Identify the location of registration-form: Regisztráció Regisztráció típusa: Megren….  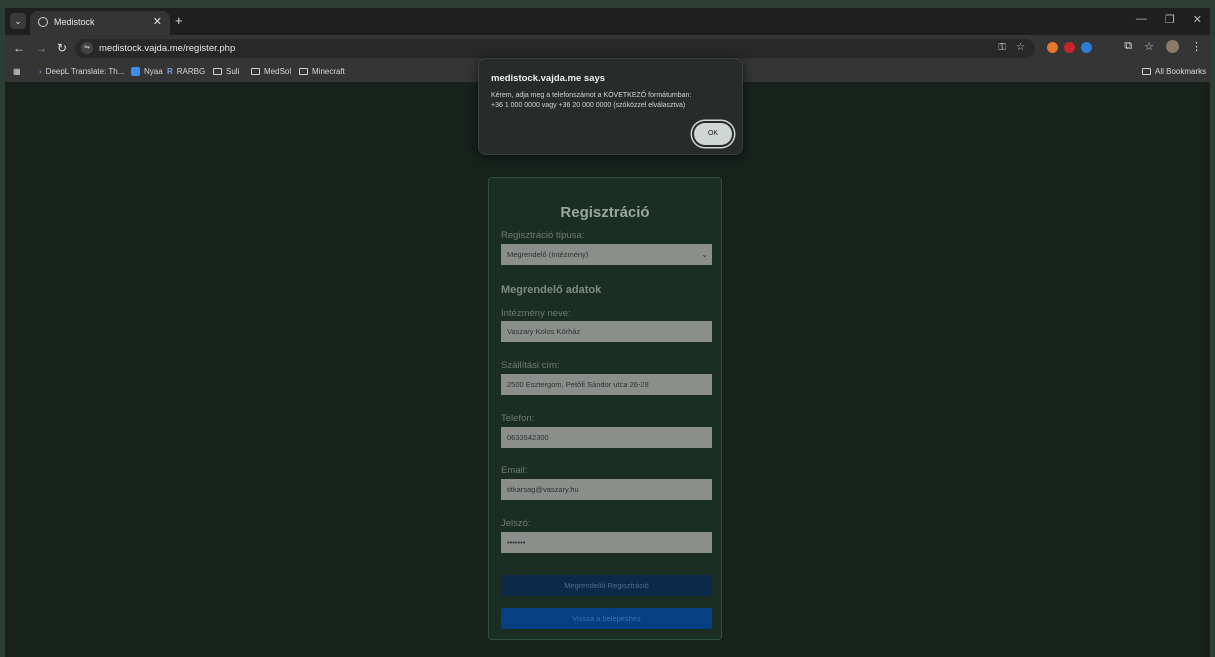
(605, 408).